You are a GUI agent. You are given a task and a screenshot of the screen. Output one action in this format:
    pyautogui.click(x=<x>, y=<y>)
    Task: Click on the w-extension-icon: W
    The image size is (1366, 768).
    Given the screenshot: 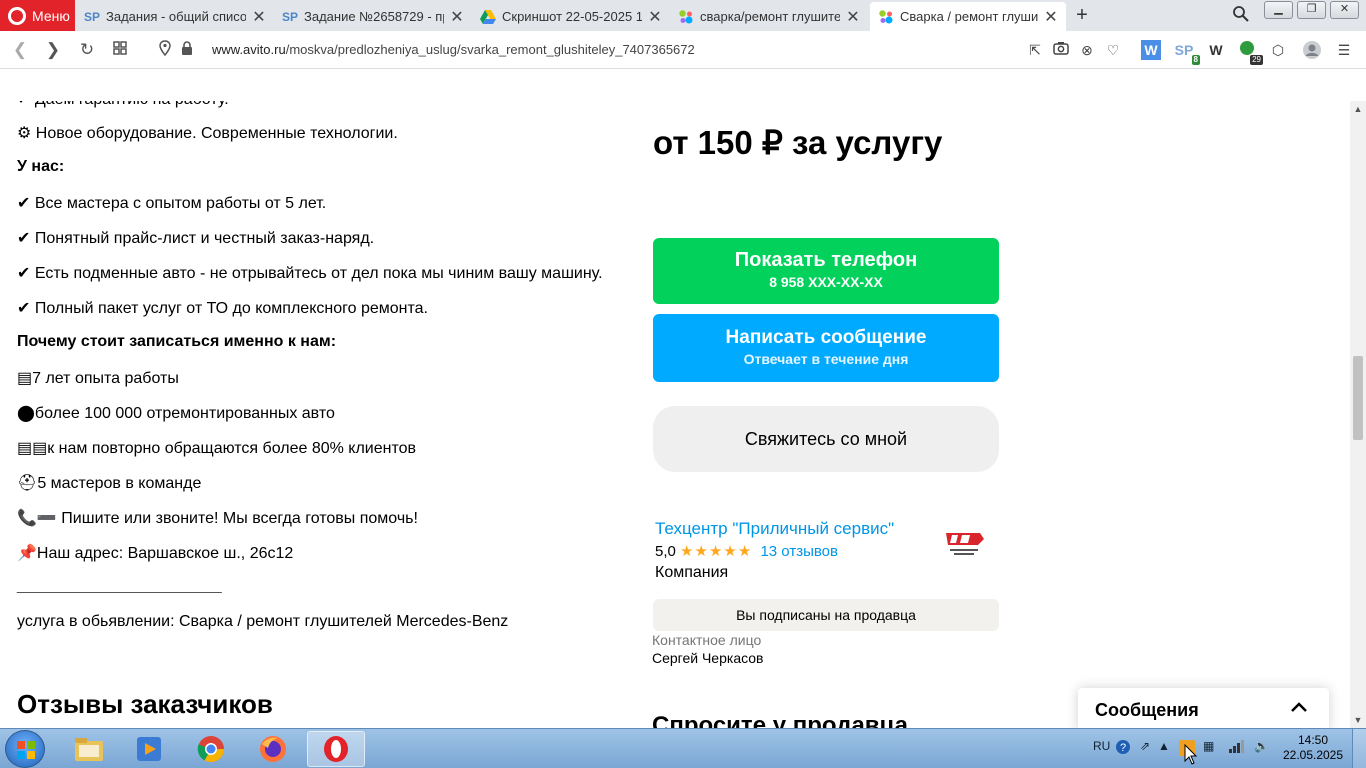 What is the action you would take?
    pyautogui.click(x=1216, y=50)
    